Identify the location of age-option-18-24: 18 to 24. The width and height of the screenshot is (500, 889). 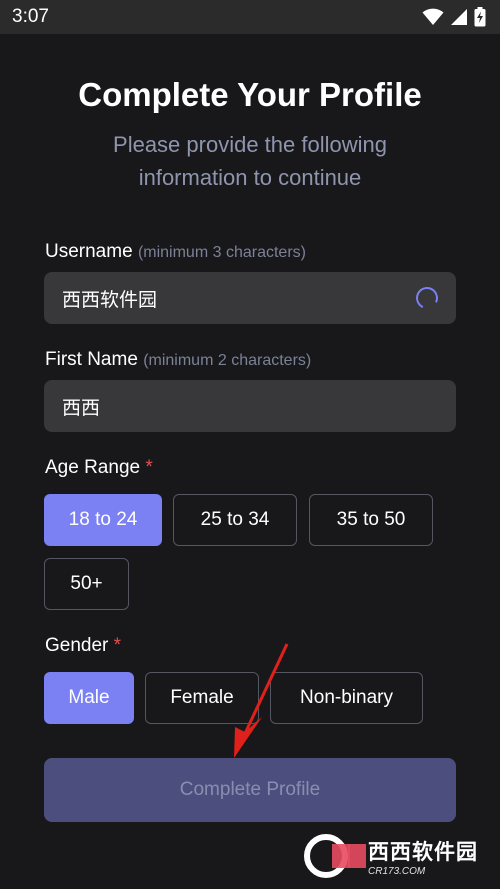
(103, 520).